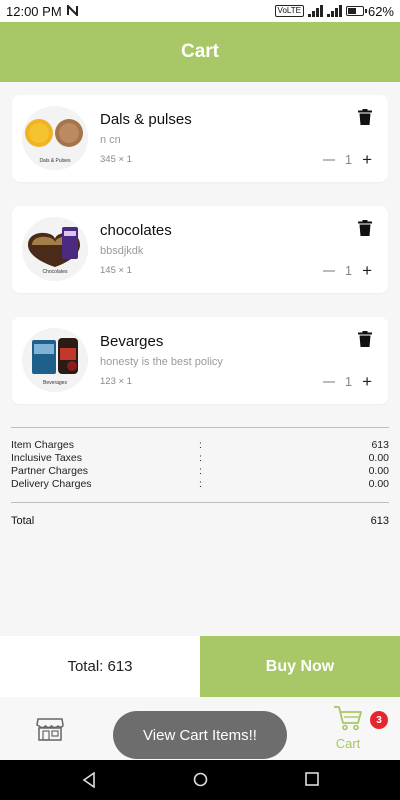 Image resolution: width=400 pixels, height=800 pixels. I want to click on item-name: chocolates, so click(136, 230).